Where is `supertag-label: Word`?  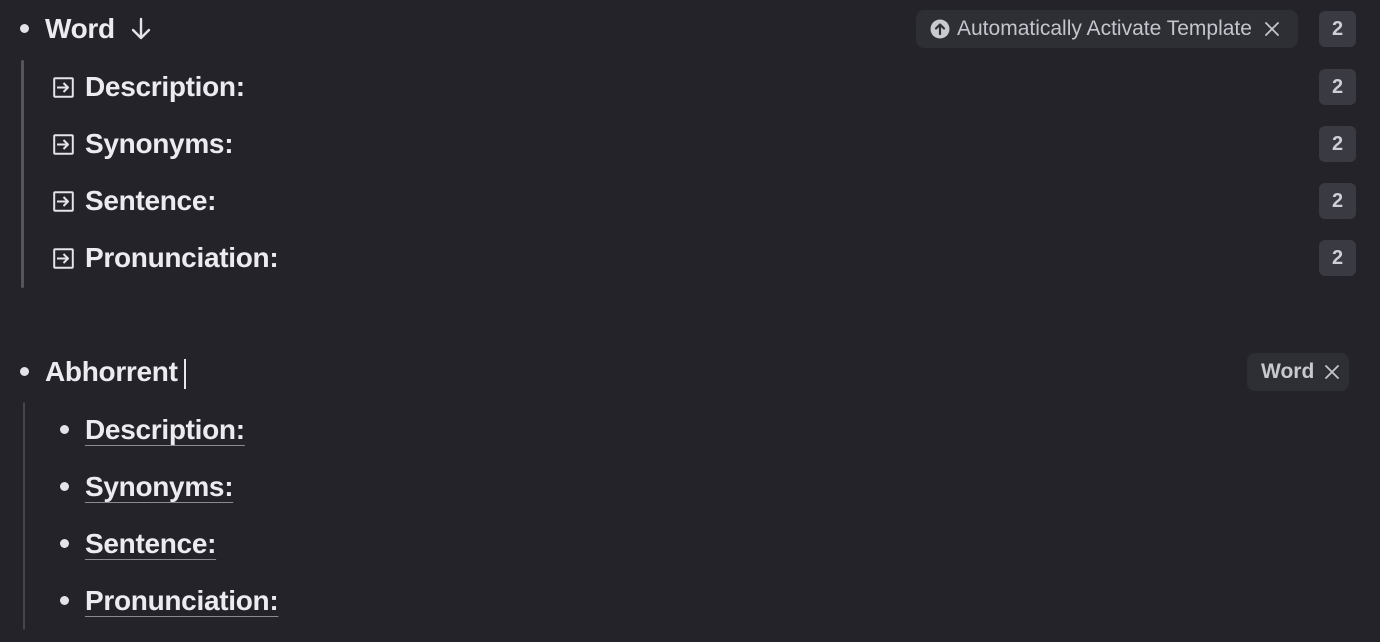 supertag-label: Word is located at coordinates (1288, 371).